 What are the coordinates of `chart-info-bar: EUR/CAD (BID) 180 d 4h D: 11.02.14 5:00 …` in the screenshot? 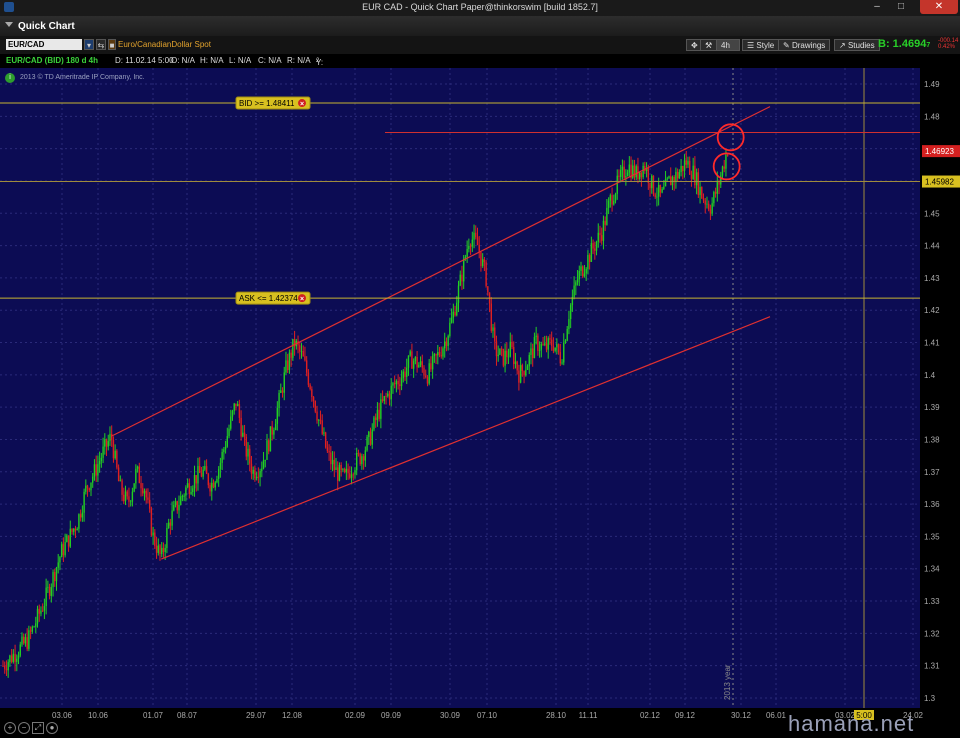 It's located at (480, 65).